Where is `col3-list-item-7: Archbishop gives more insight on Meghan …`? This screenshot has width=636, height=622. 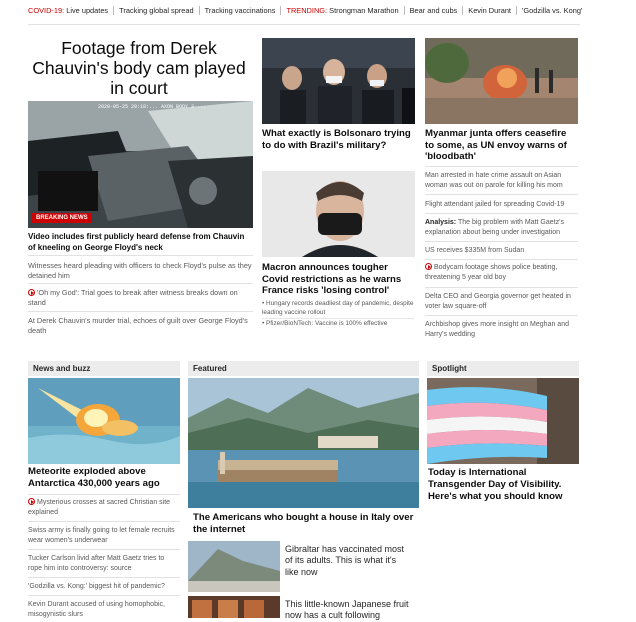
col3-list-item-7: Archbishop gives more insight on Meghan … is located at coordinates (501, 329).